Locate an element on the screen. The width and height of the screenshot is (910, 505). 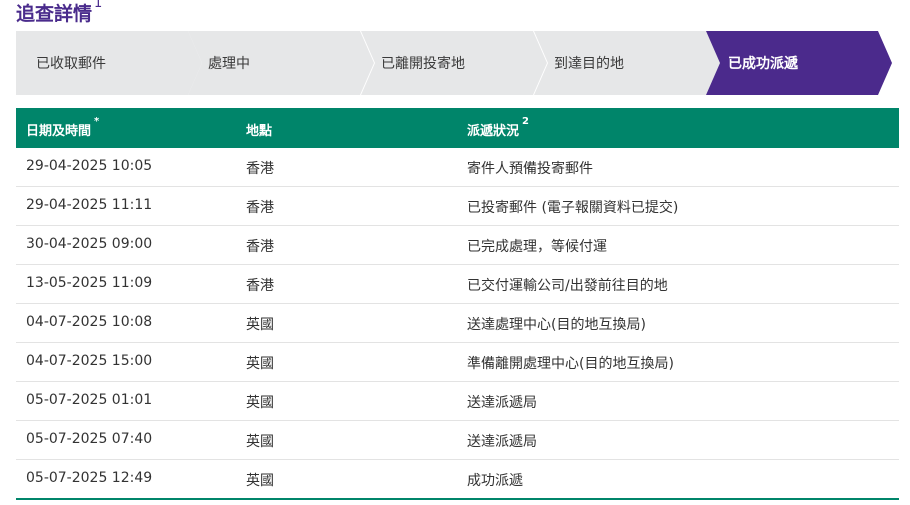
table-row: 04-07-2025 10:08 英國 送達處理中心(目的地互換局) is located at coordinates (457, 323).